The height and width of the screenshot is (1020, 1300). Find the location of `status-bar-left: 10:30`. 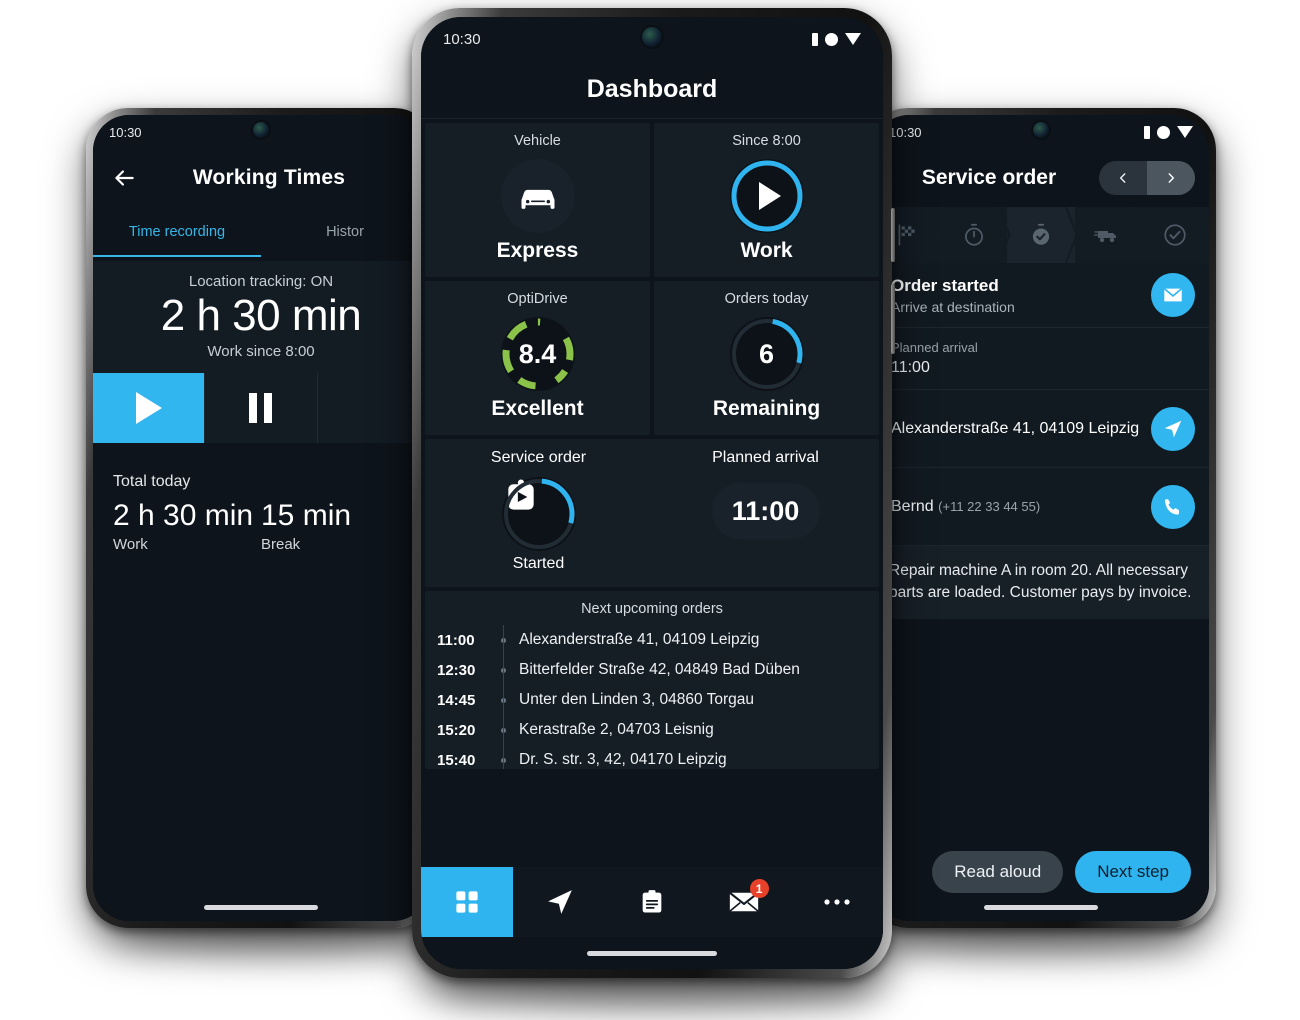

status-bar-left: 10:30 is located at coordinates (261, 132).